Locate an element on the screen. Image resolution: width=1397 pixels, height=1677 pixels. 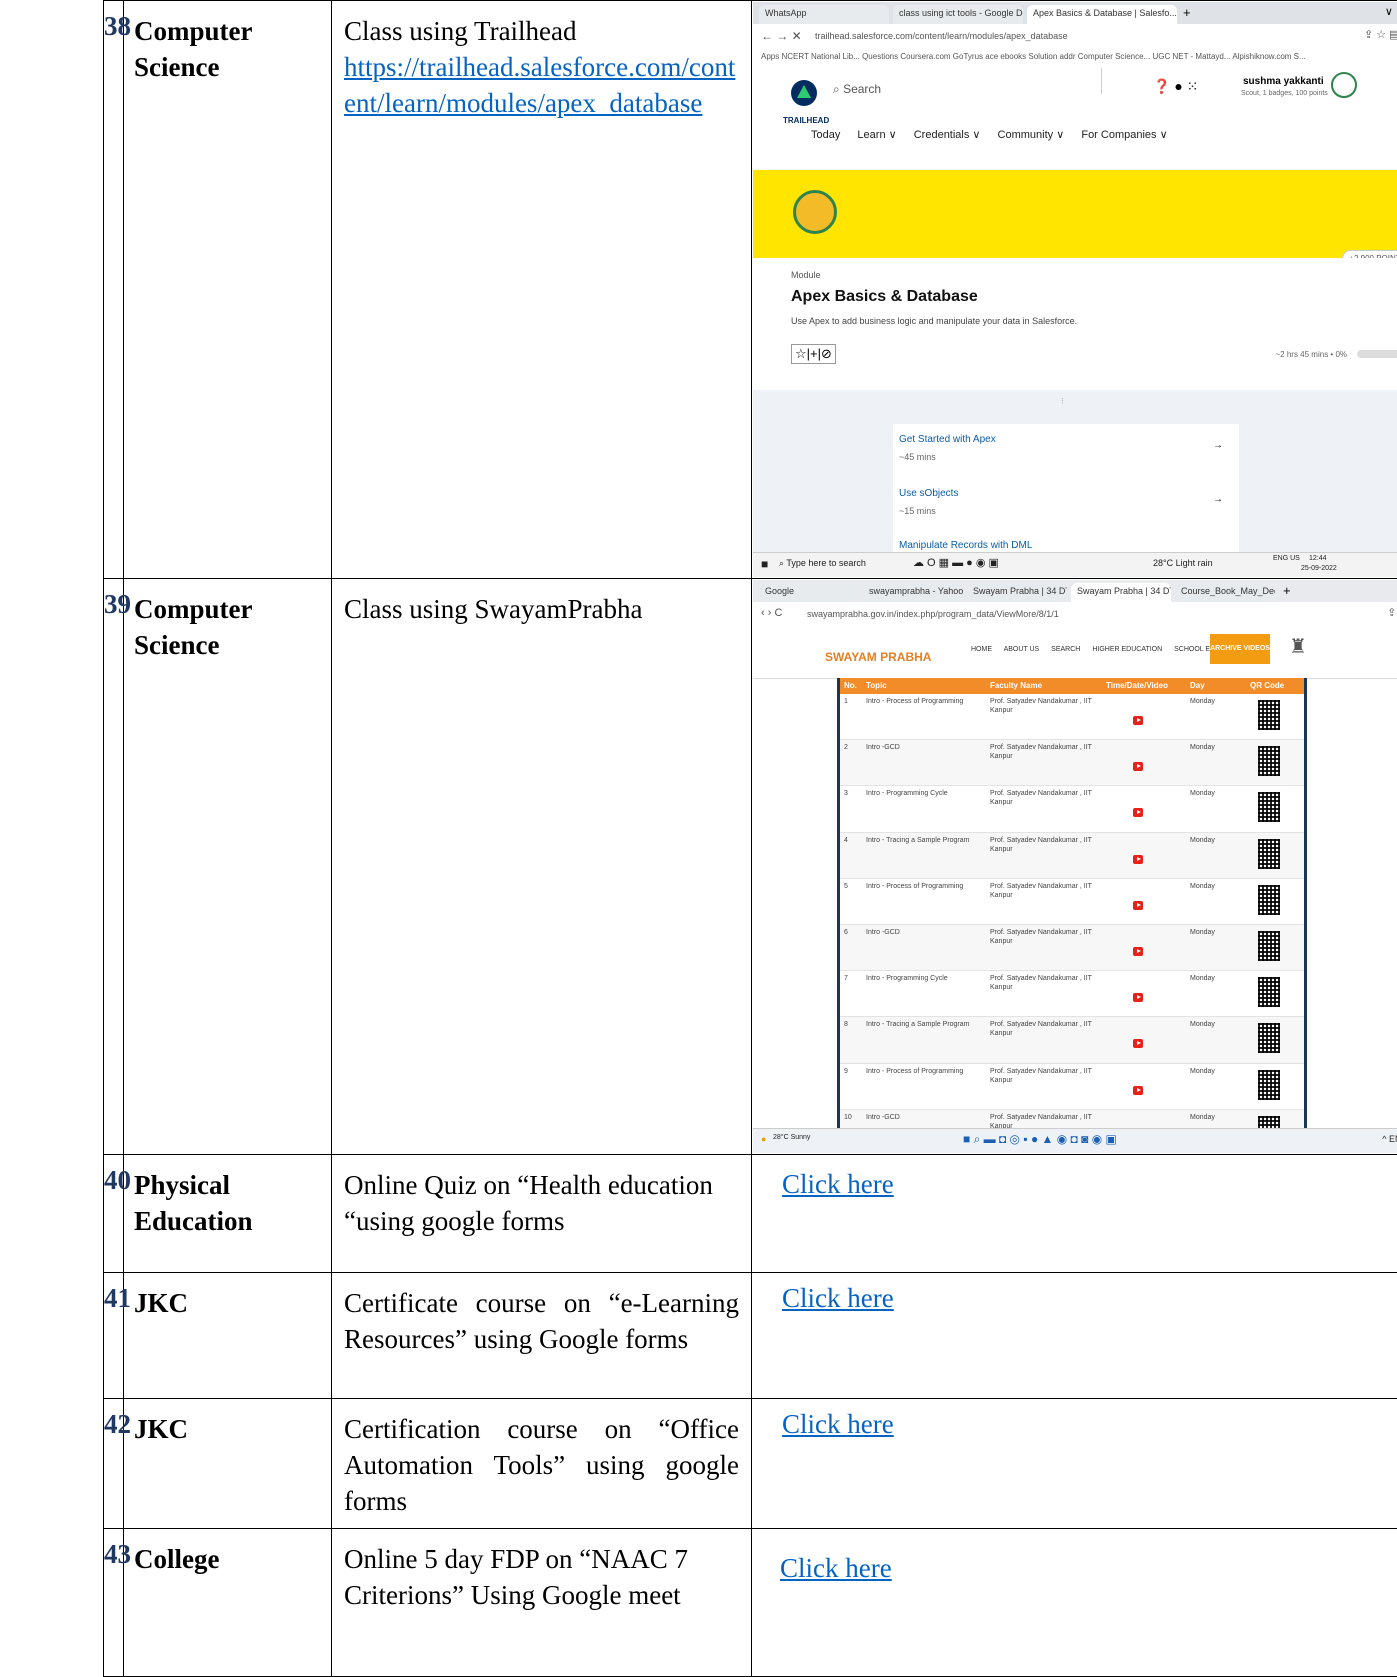
row-number: 40 is located at coordinates (114, 1214).